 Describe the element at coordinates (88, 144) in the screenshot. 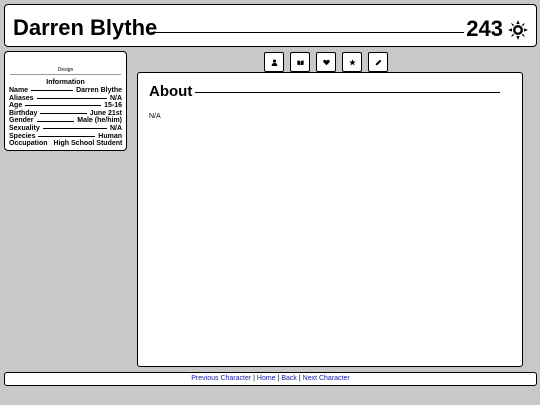

I see `info-value: High School Student` at that location.